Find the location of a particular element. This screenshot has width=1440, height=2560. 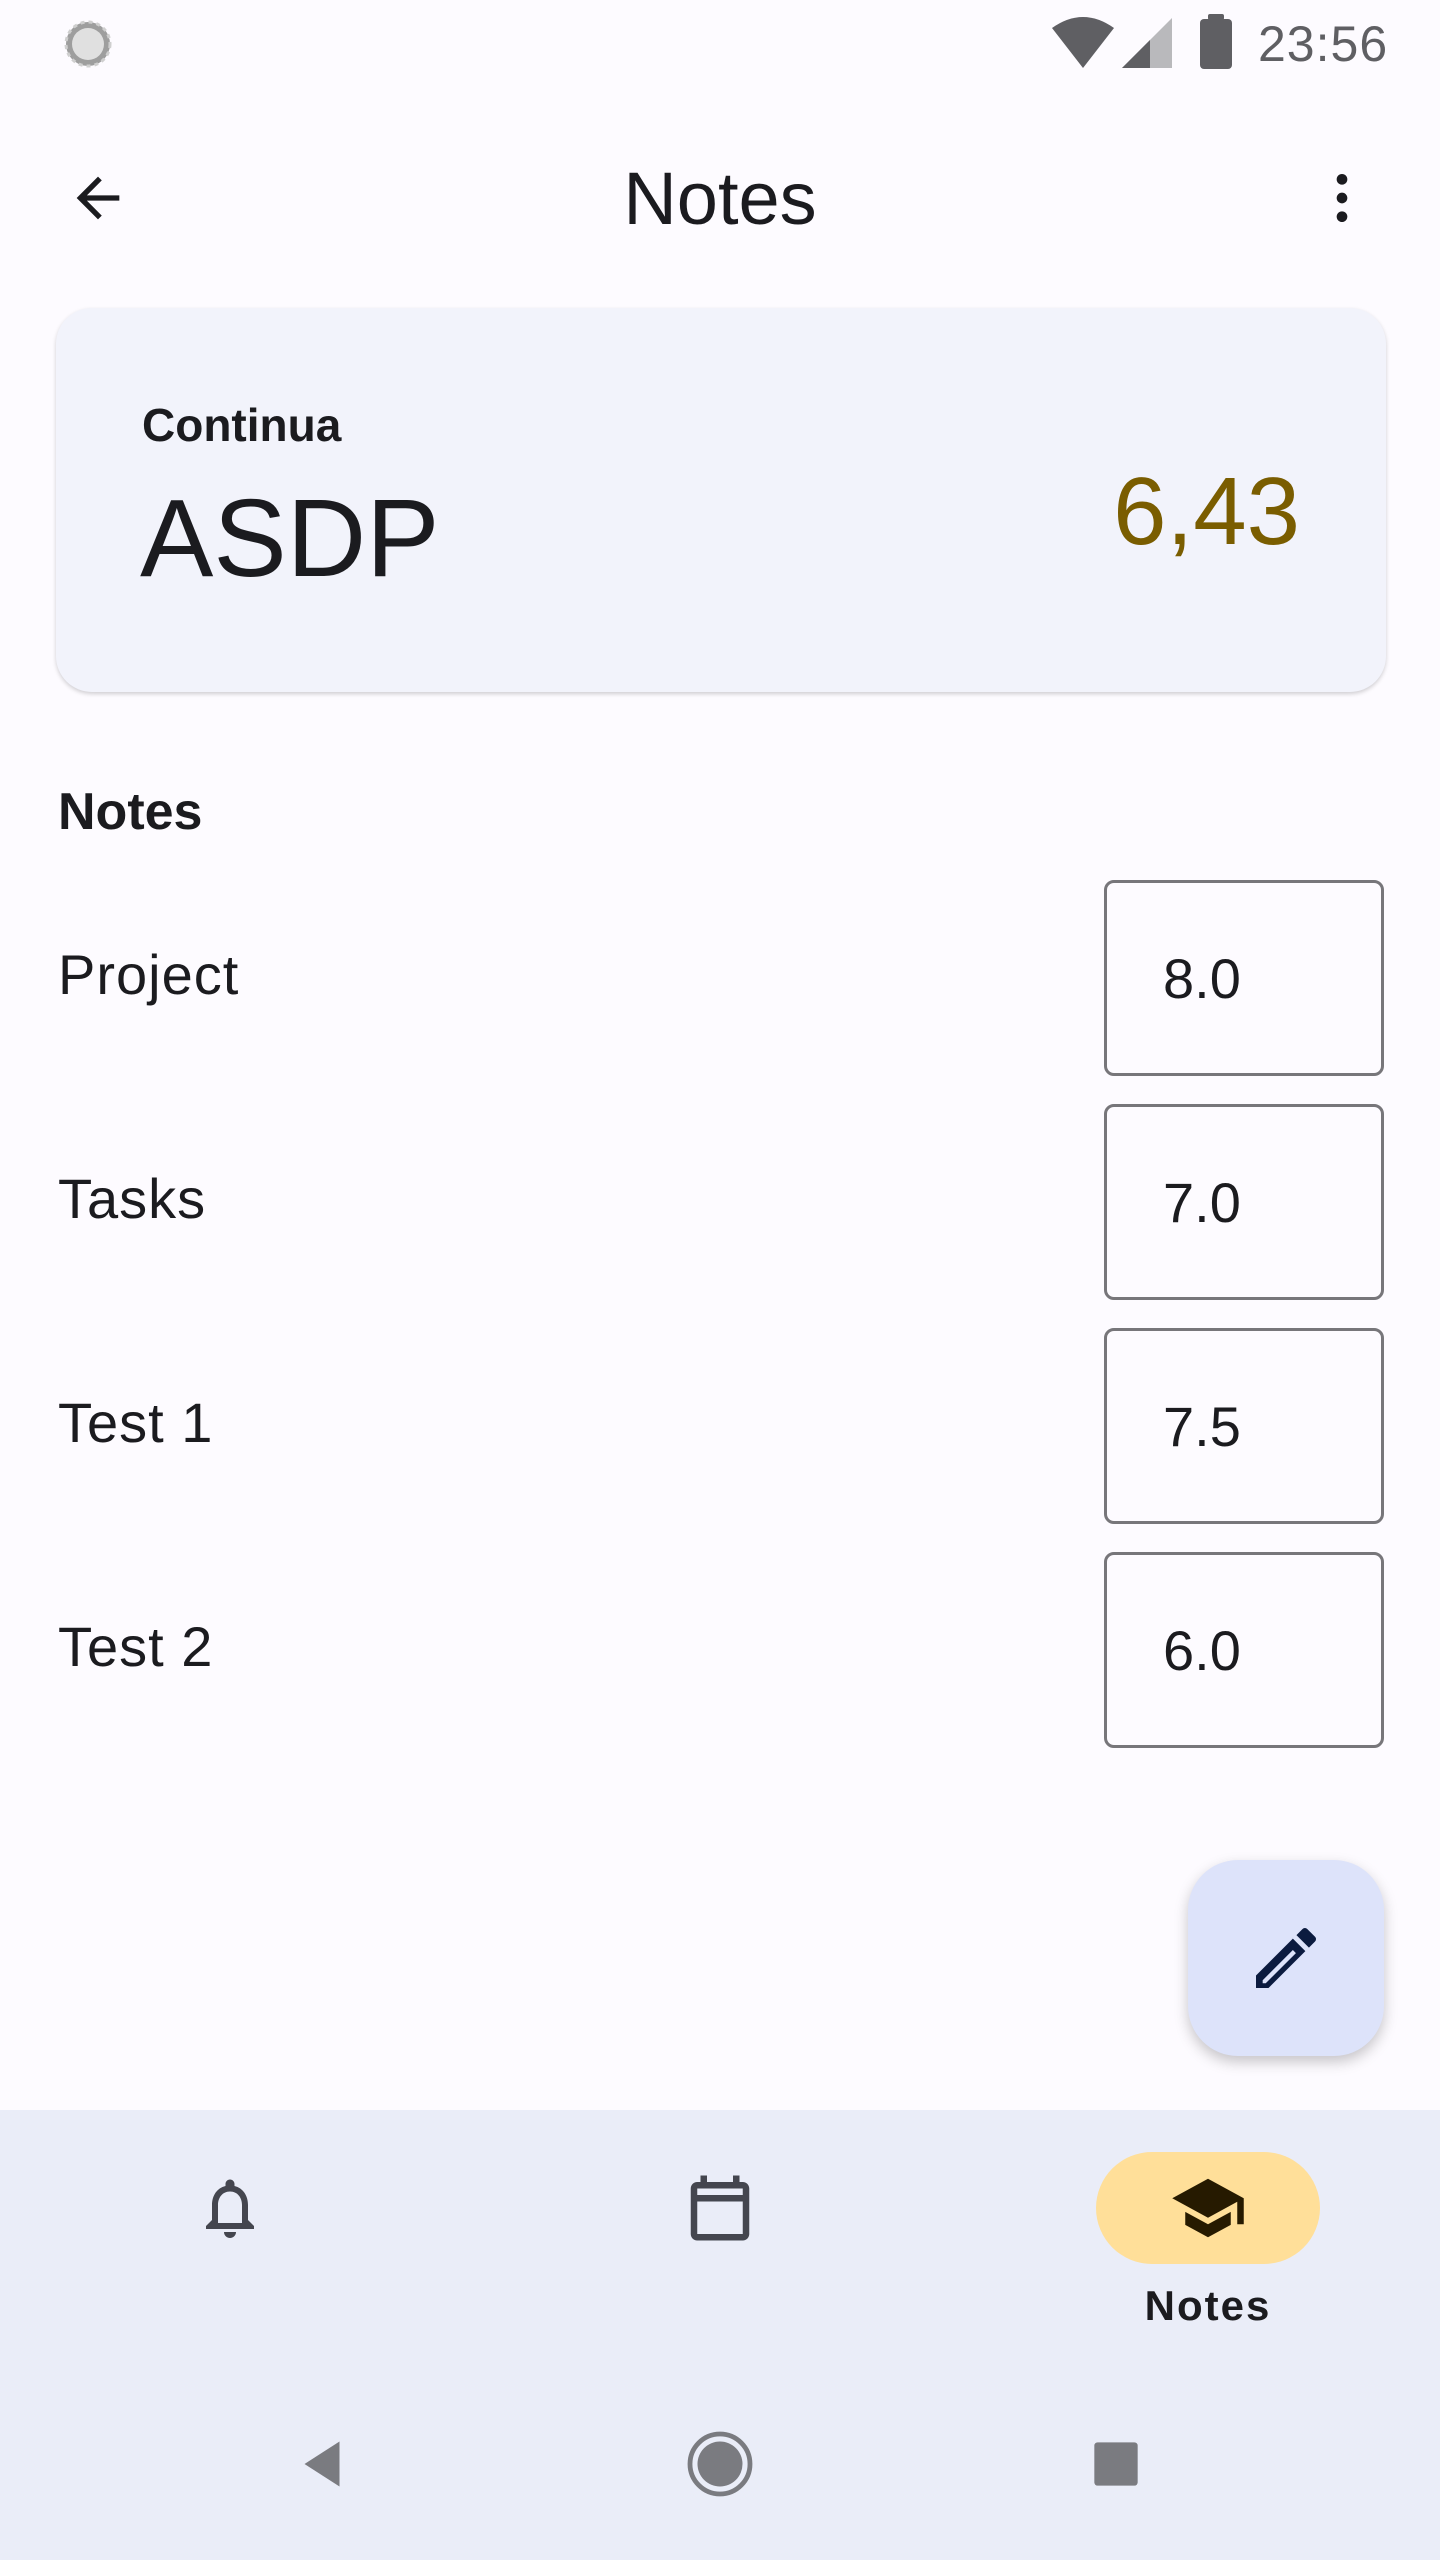

system-navigation-bar is located at coordinates (720, 2465).